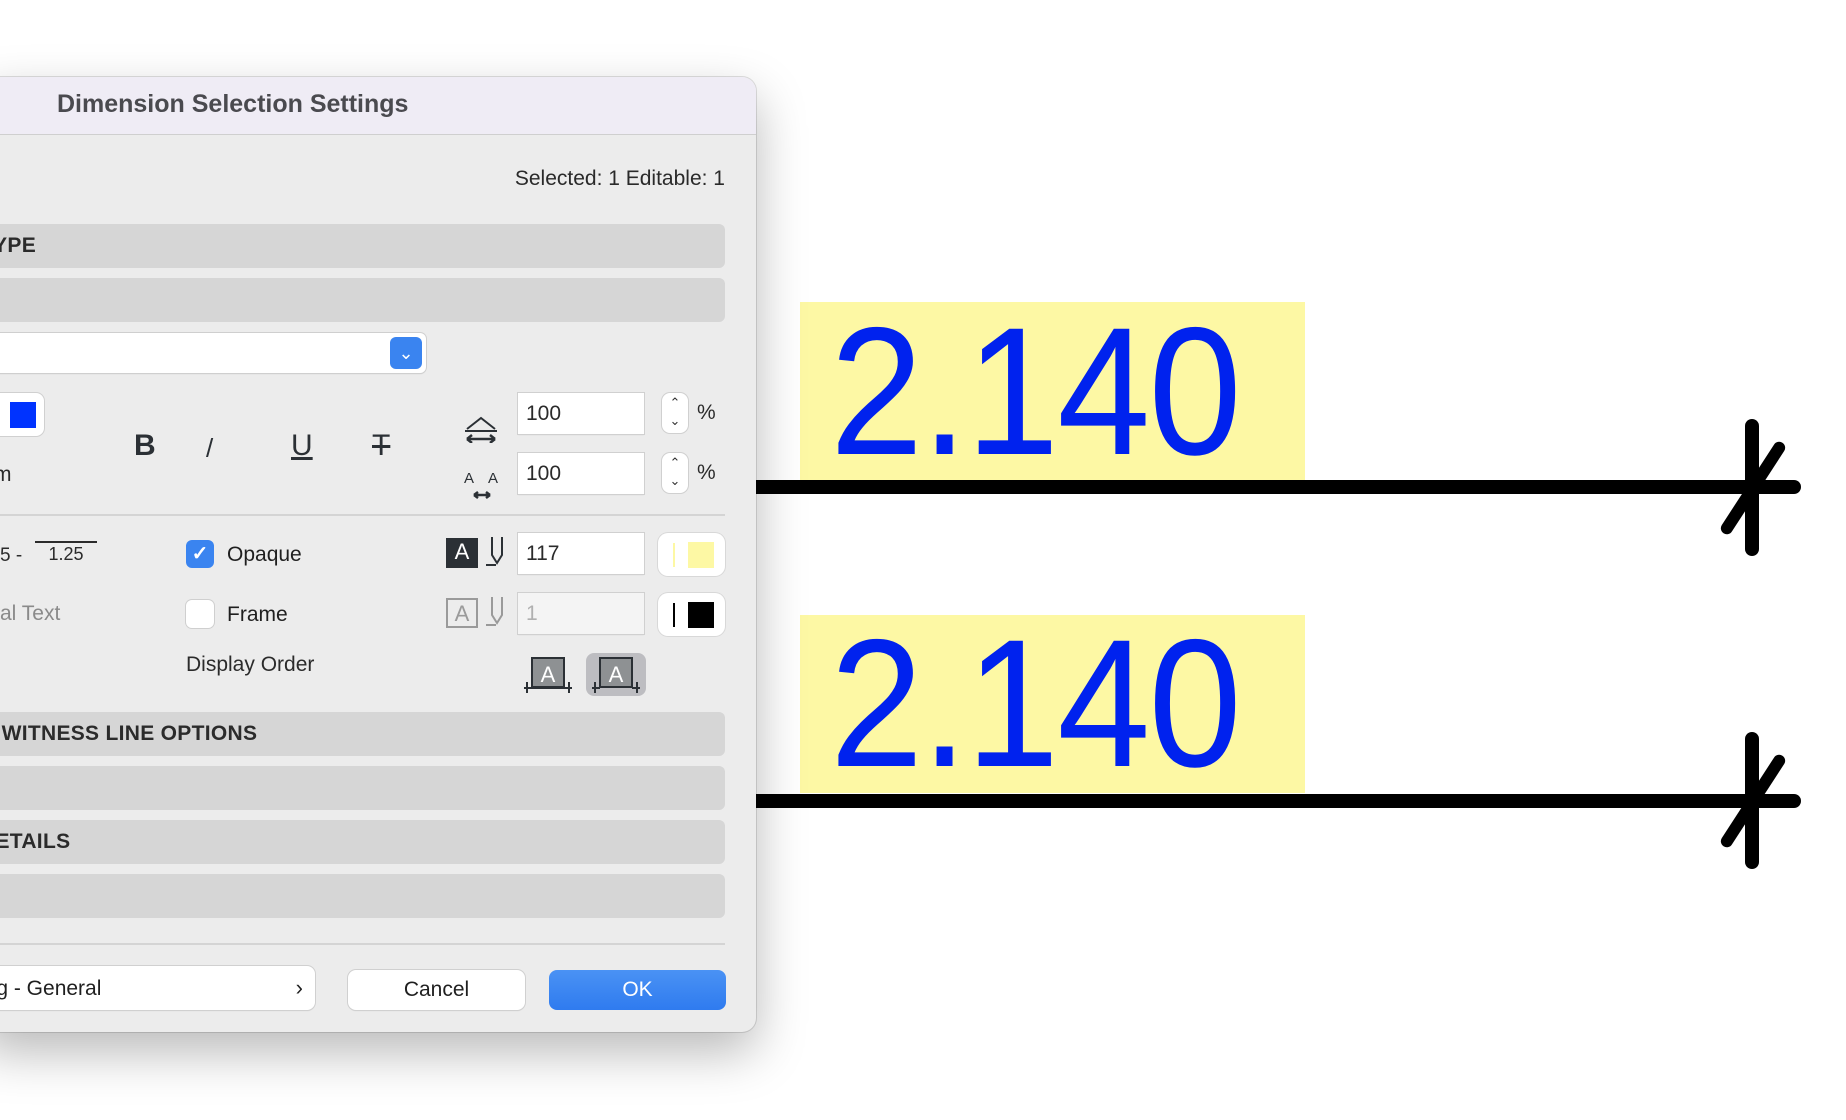 The width and height of the screenshot is (1846, 1120). I want to click on character-spacing-icon: A A, so click(481, 484).